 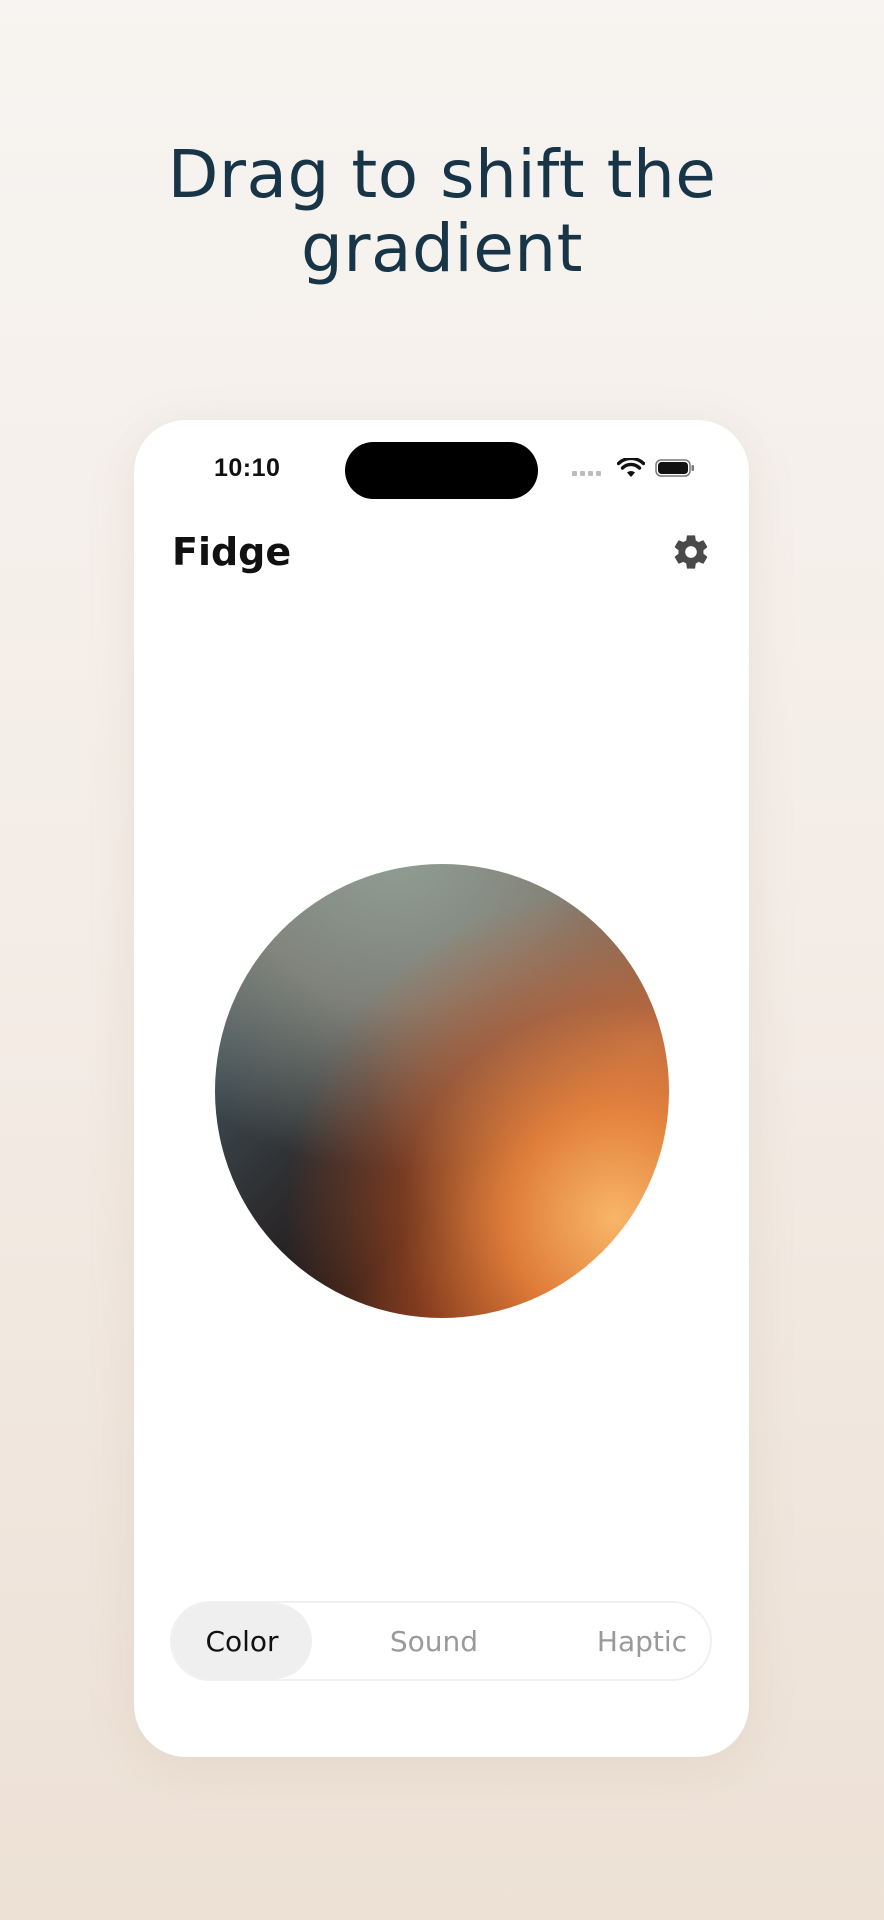 I want to click on status-icons, so click(x=633, y=468).